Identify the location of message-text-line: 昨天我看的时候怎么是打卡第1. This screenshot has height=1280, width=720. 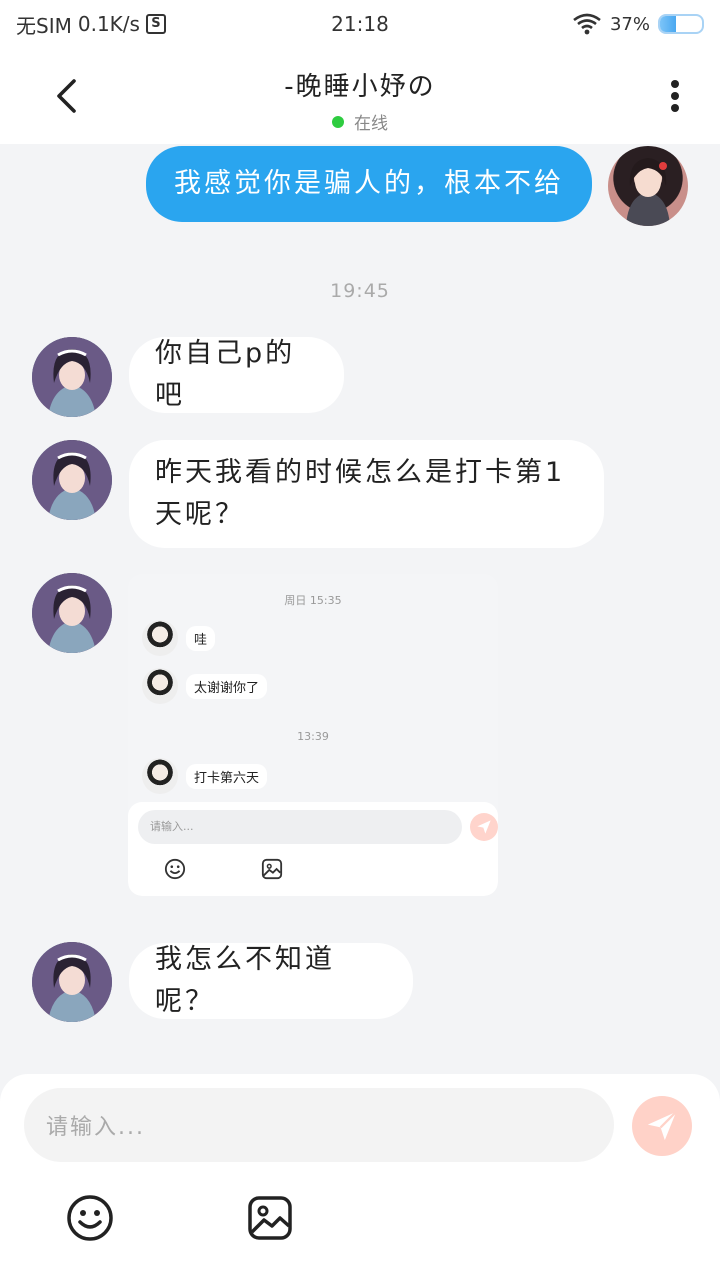
(360, 472).